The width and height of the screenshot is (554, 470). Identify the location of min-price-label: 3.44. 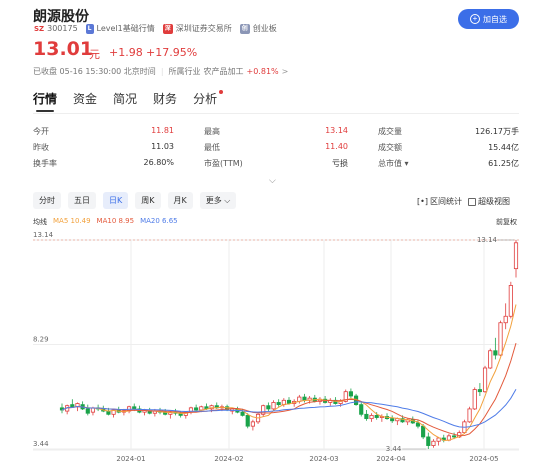
(394, 449).